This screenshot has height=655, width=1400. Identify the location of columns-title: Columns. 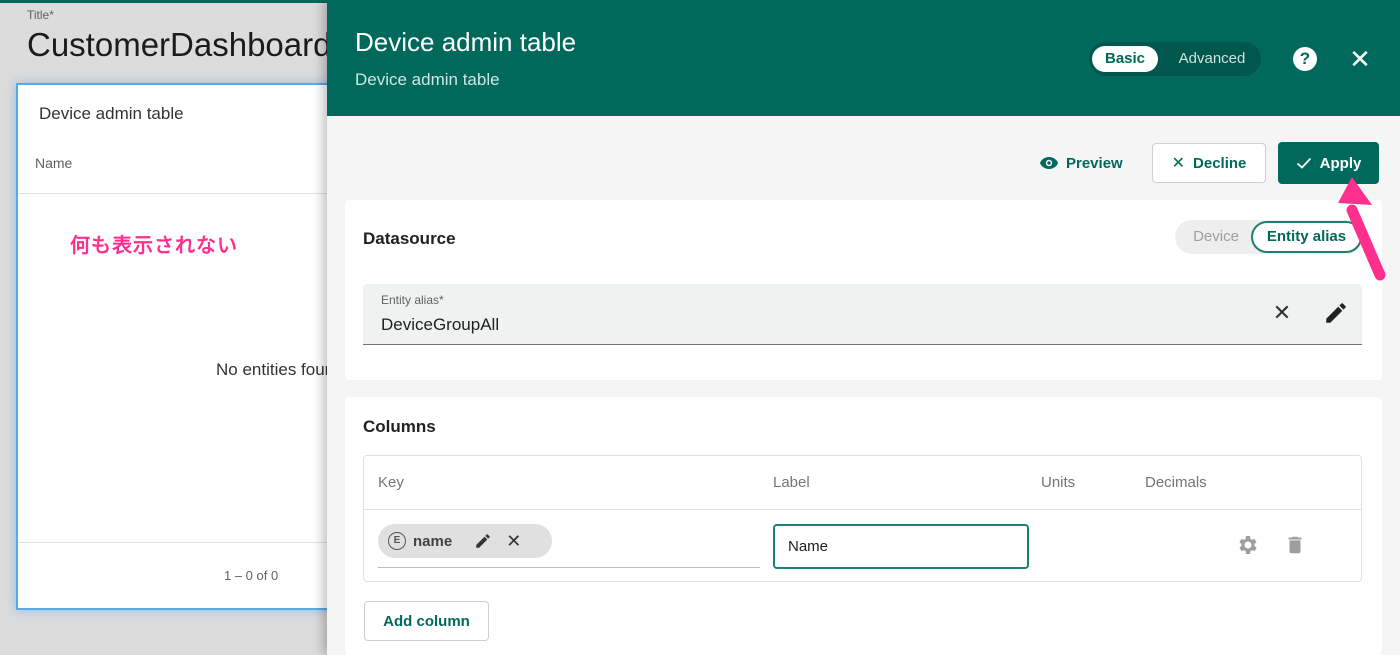
(399, 426).